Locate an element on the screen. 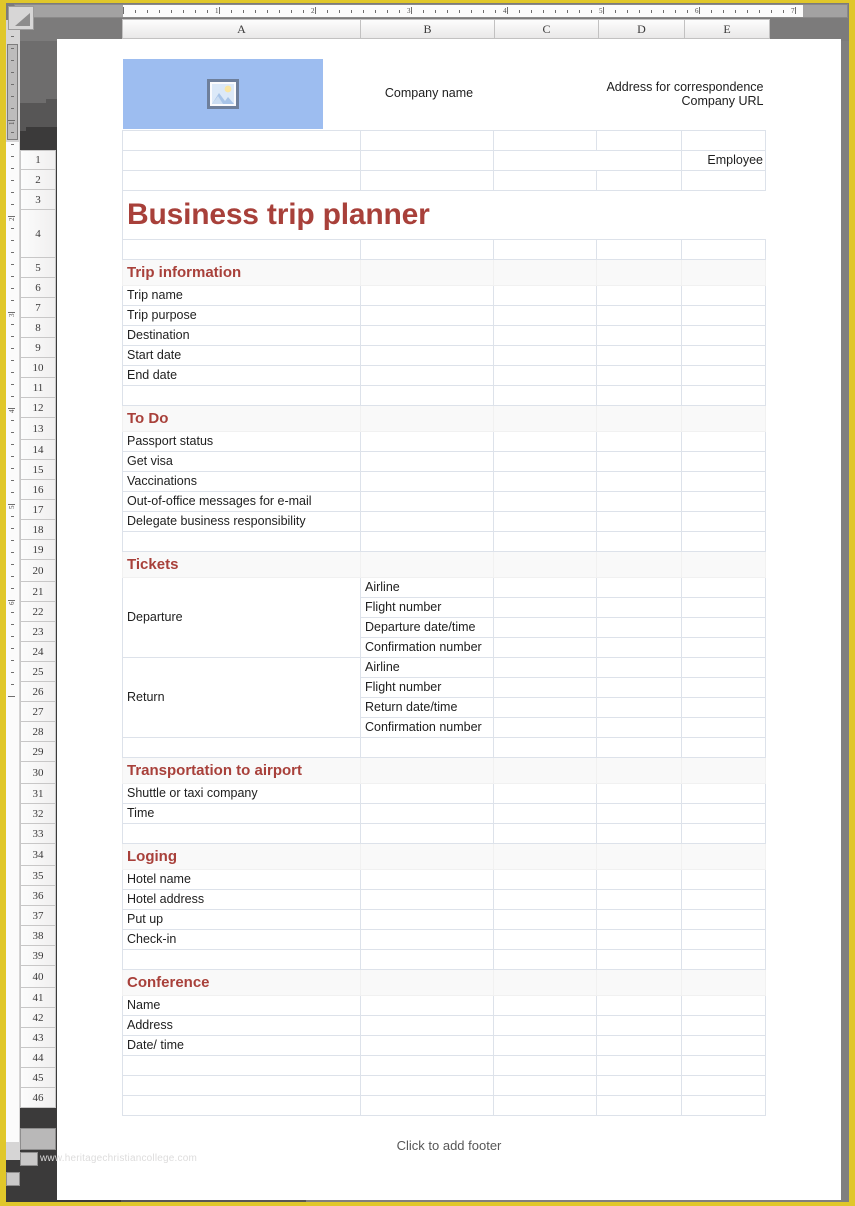 Image resolution: width=855 pixels, height=1206 pixels. cell-d5 is located at coordinates (639, 249).